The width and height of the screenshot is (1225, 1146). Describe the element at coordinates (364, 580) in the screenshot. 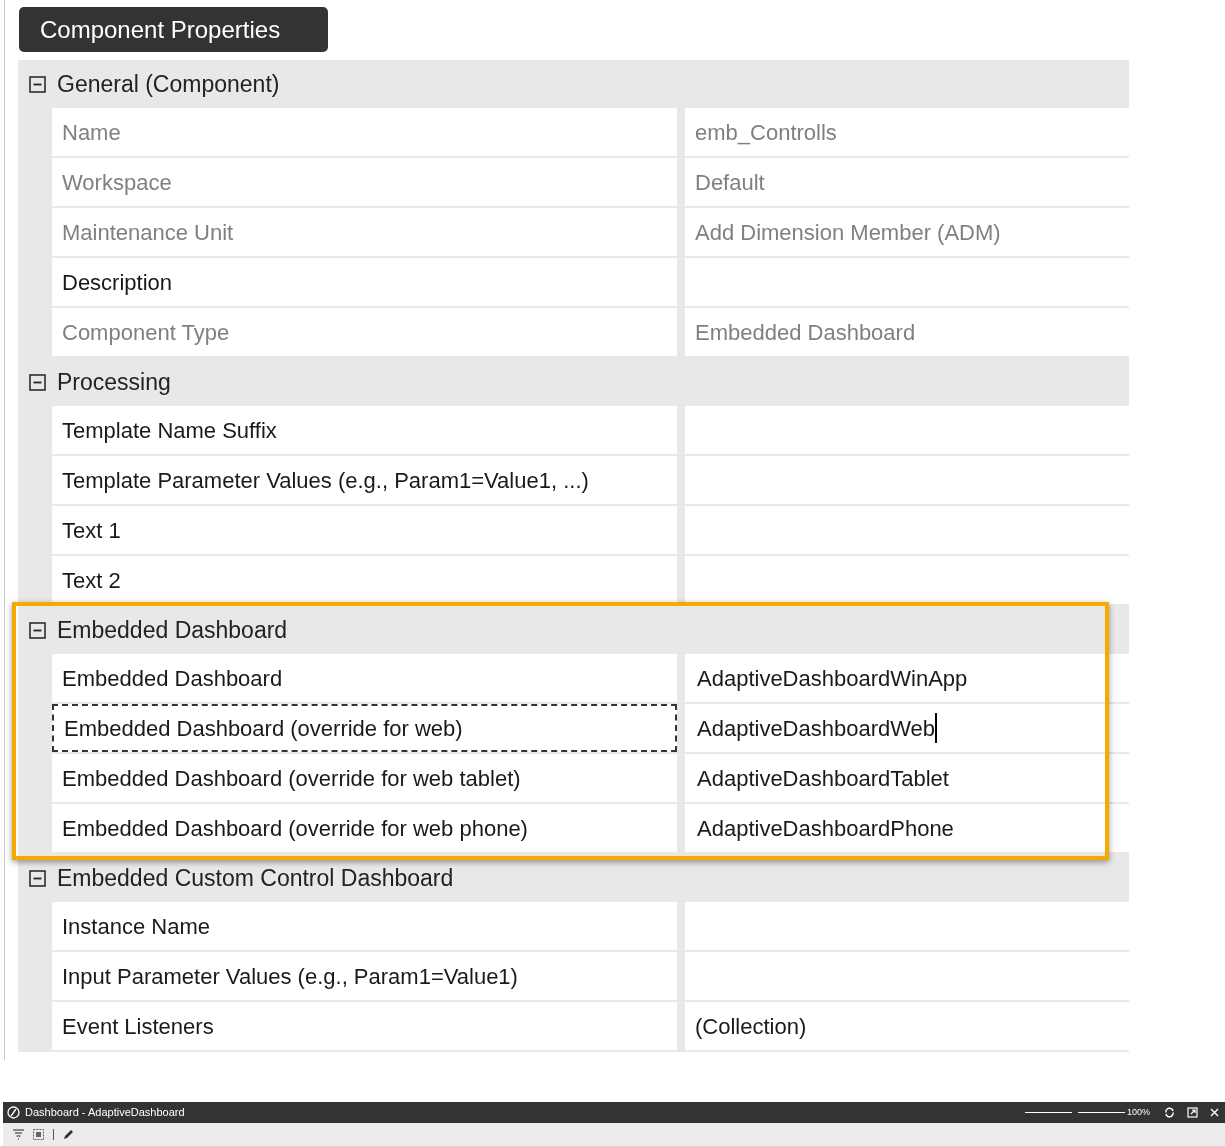

I see `property-name: Text 2` at that location.